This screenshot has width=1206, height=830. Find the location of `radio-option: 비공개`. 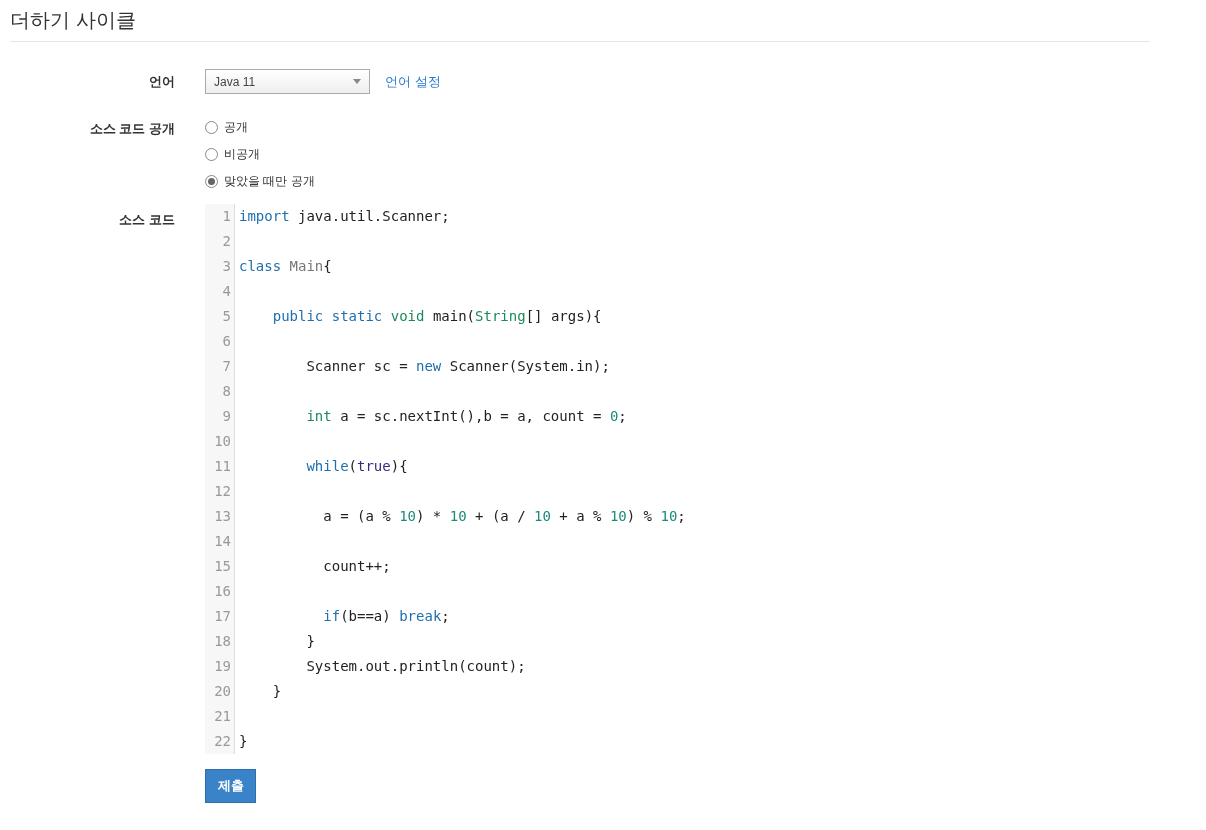

radio-option: 비공개 is located at coordinates (232, 154).